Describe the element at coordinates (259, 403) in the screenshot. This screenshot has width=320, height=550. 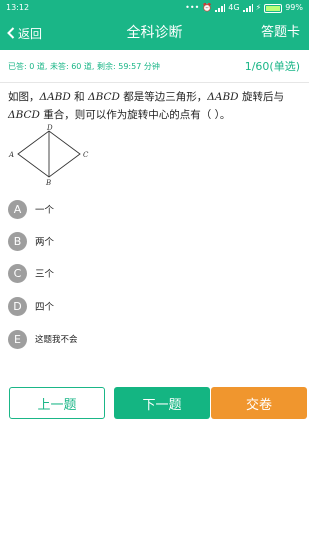
I see `submit-exam-button: 交卷` at that location.